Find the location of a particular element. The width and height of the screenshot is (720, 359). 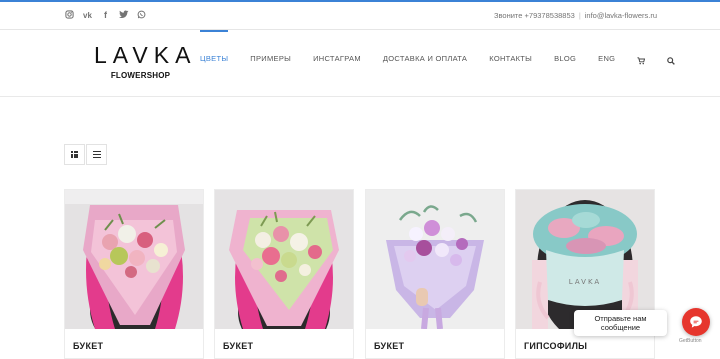

twitter-icon is located at coordinates (123, 15).